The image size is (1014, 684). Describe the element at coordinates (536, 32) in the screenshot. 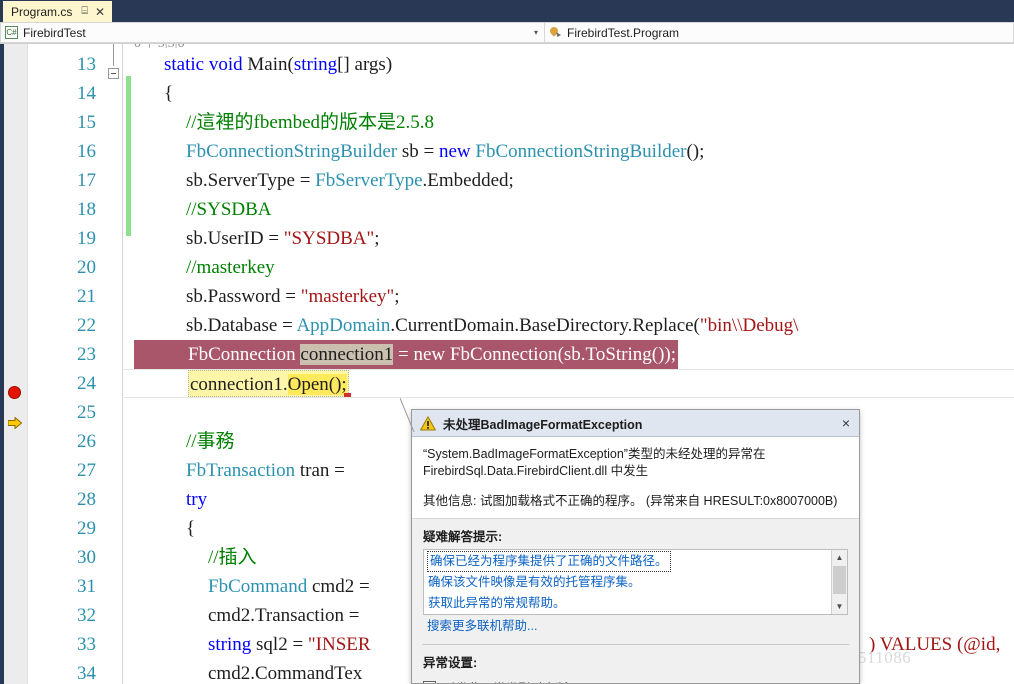

I see `chevron-down-icon: ▾` at that location.